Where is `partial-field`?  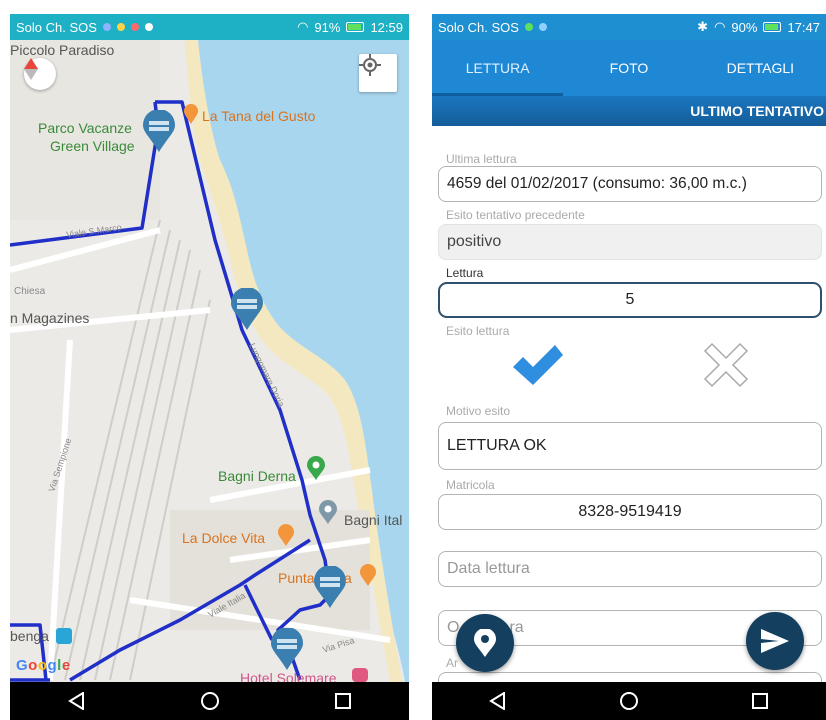 partial-field is located at coordinates (630, 677).